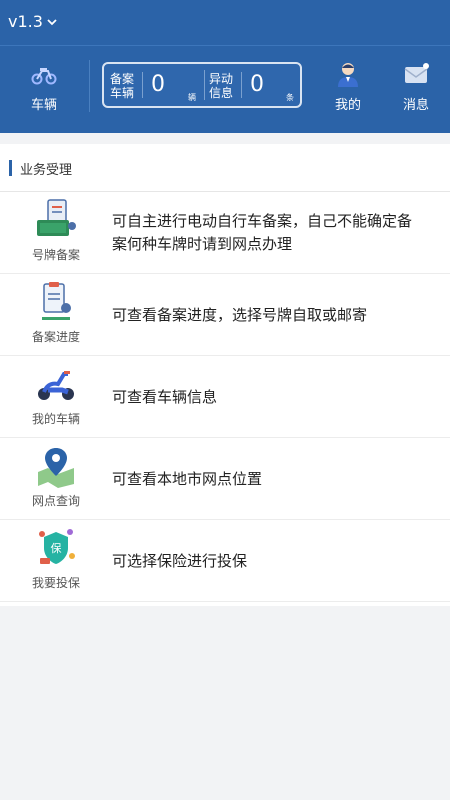 This screenshot has height=800, width=450. I want to click on svg-text: 保, so click(56, 548).